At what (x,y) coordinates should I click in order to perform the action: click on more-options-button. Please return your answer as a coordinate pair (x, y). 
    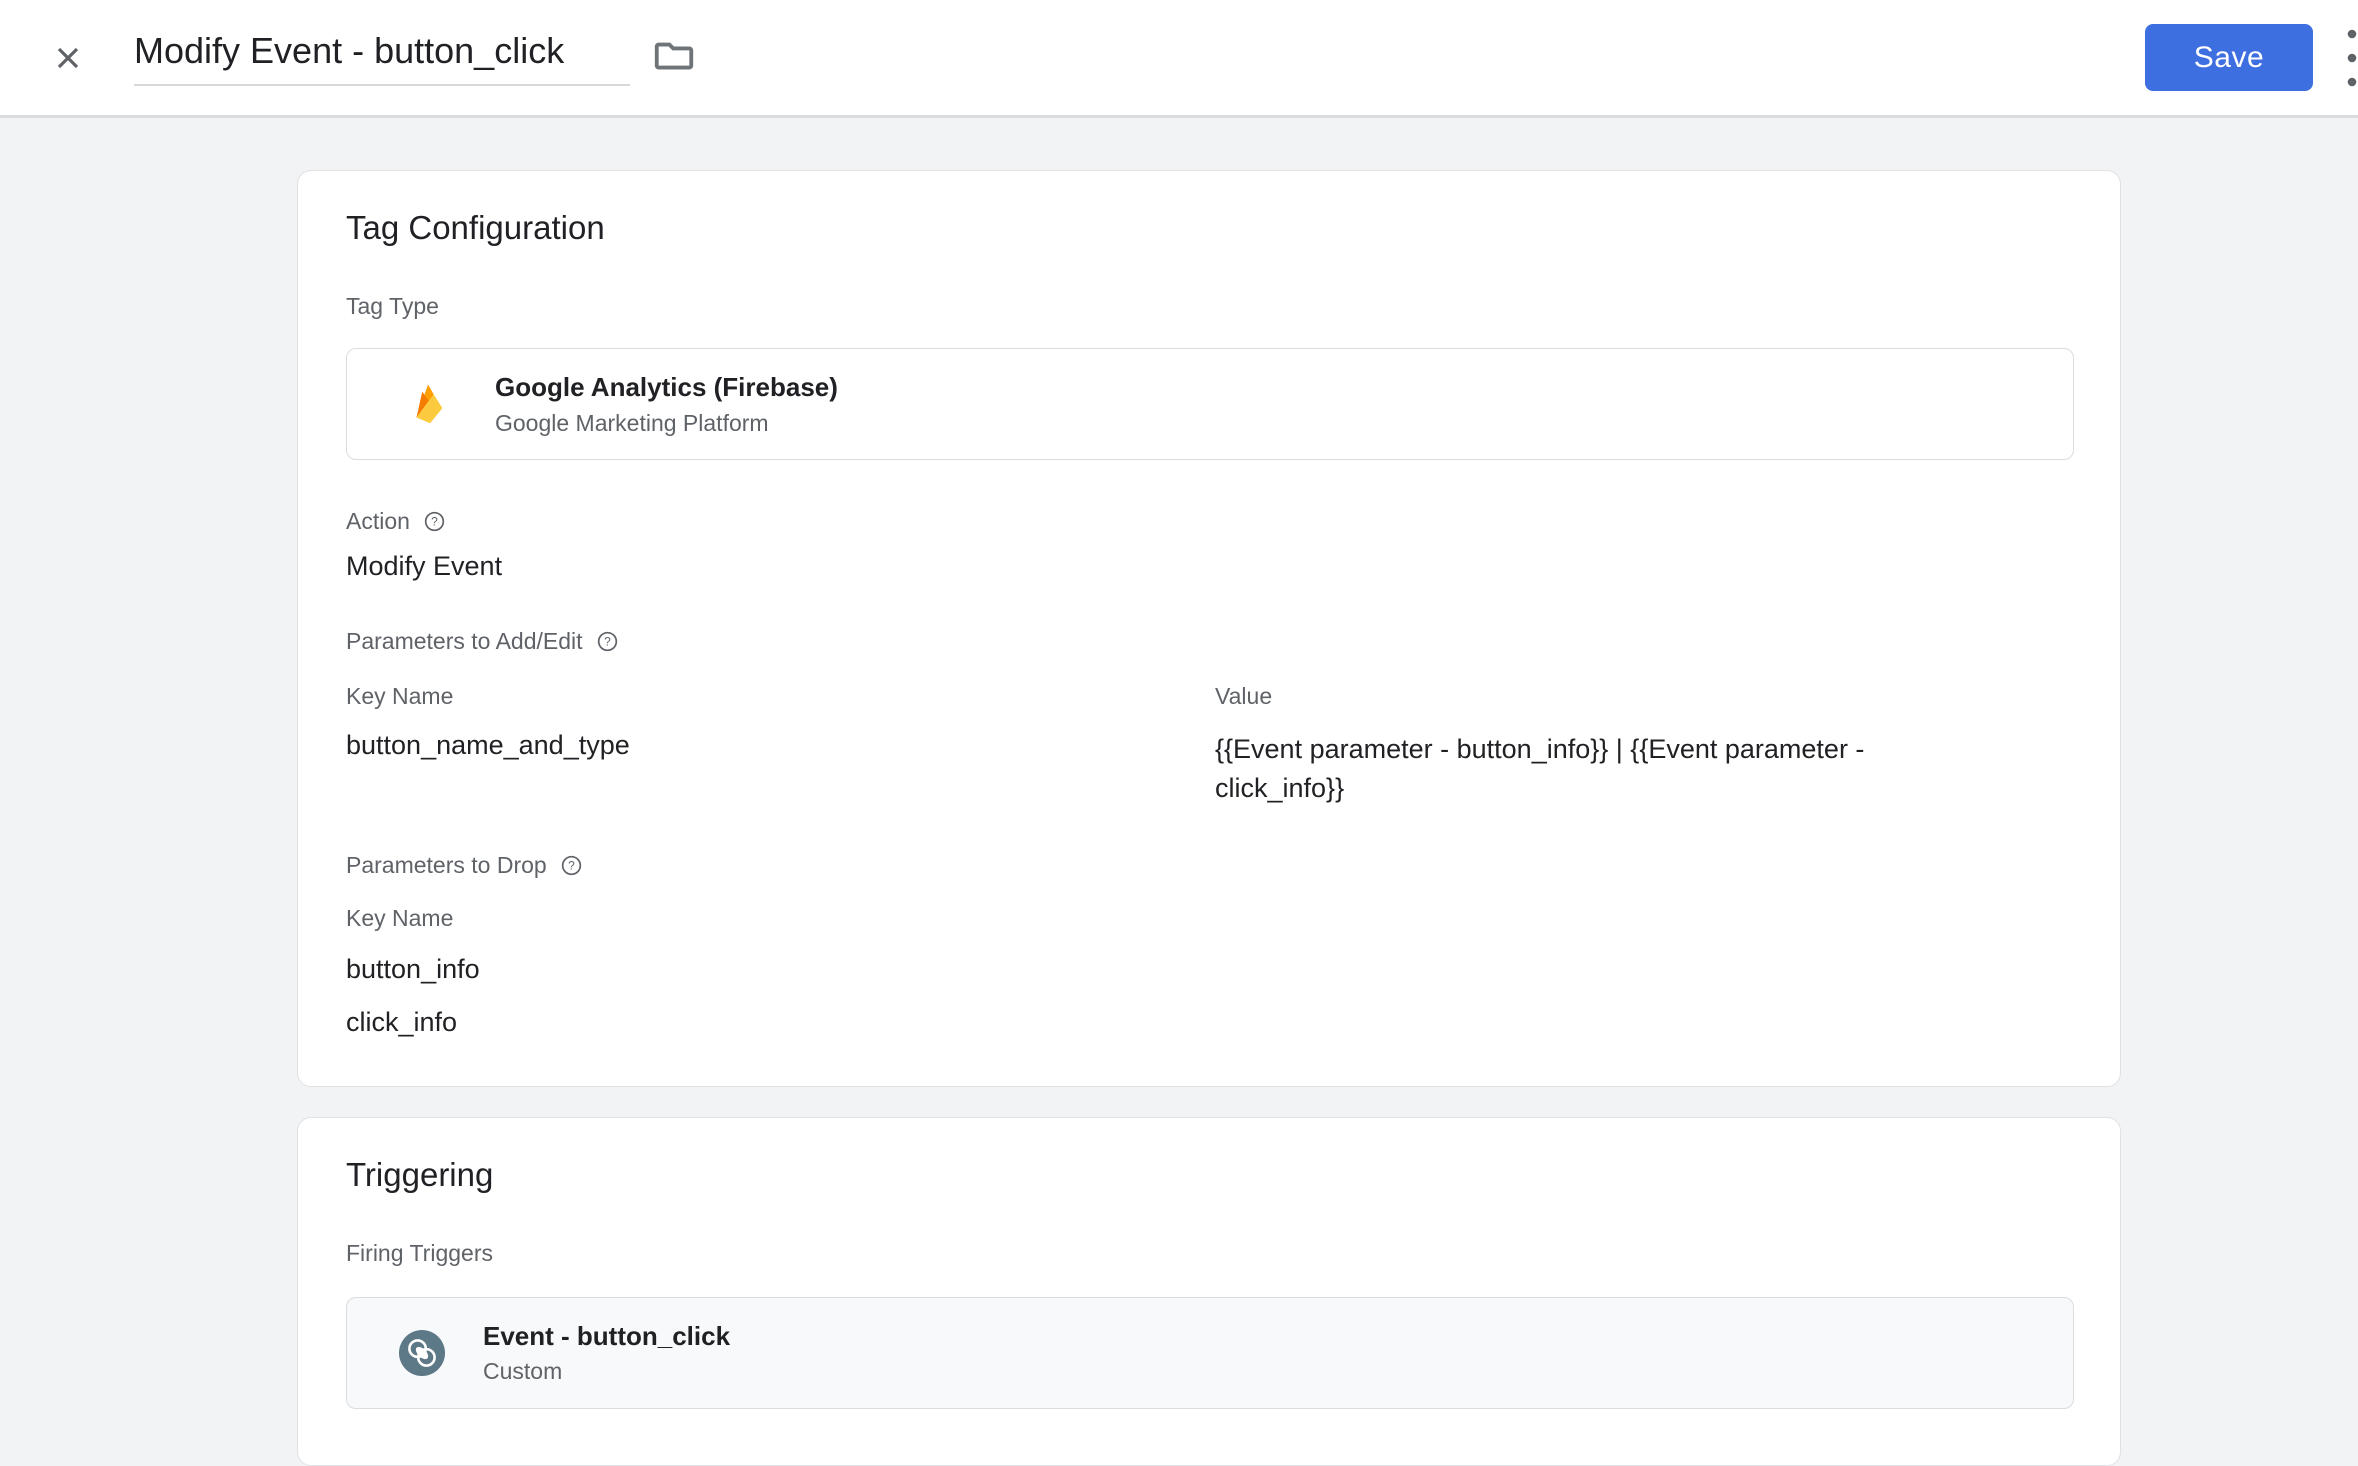
    Looking at the image, I should click on (2352, 58).